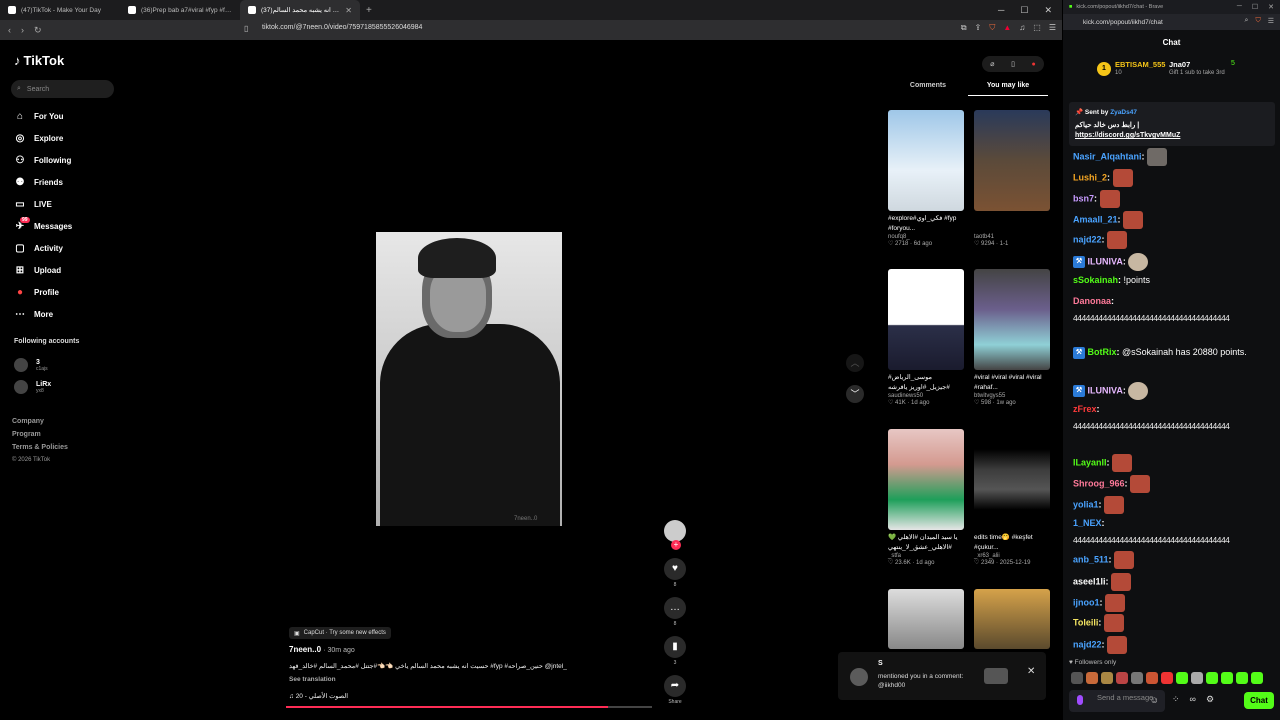  Describe the element at coordinates (978, 28) in the screenshot. I see `share-icon: ⇪` at that location.